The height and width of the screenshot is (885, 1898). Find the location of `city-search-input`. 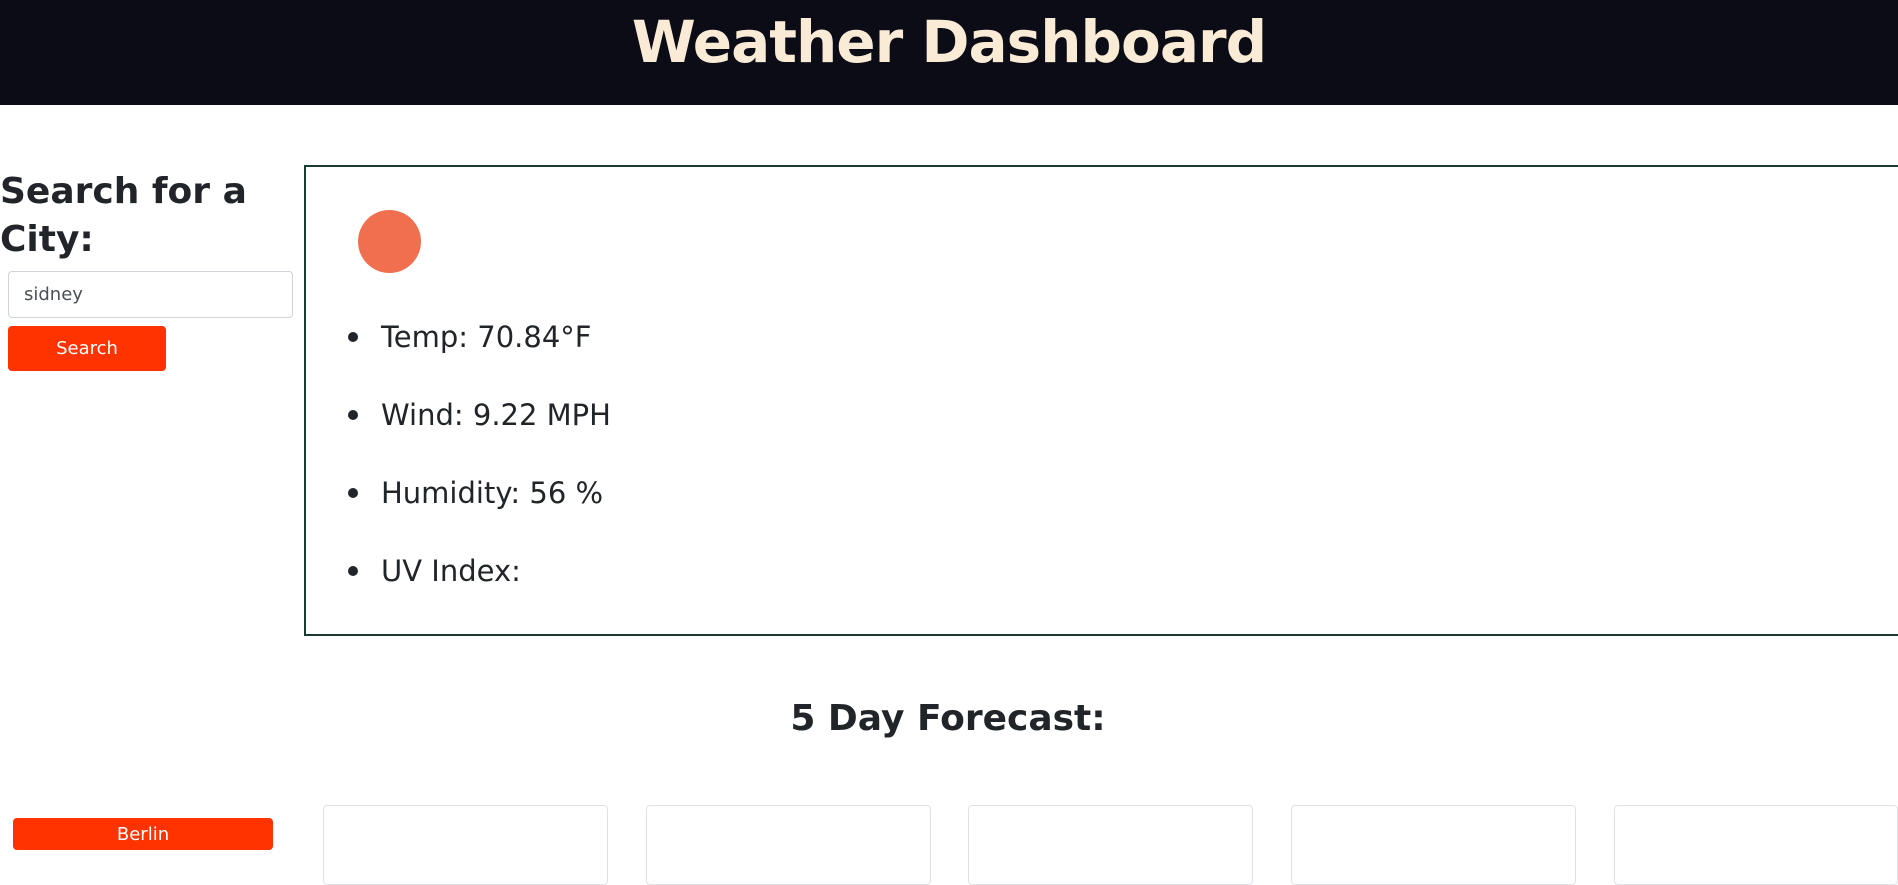

city-search-input is located at coordinates (150, 294).